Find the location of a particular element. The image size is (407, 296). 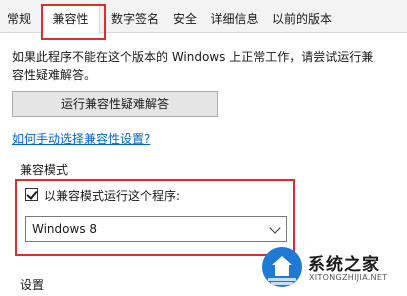

settings-group-label: 设置 is located at coordinates (32, 285).